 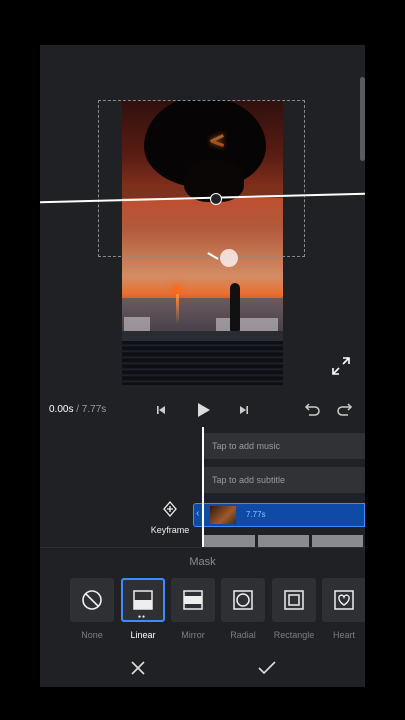 I want to click on skip-to-end-icon, so click(x=244, y=410).